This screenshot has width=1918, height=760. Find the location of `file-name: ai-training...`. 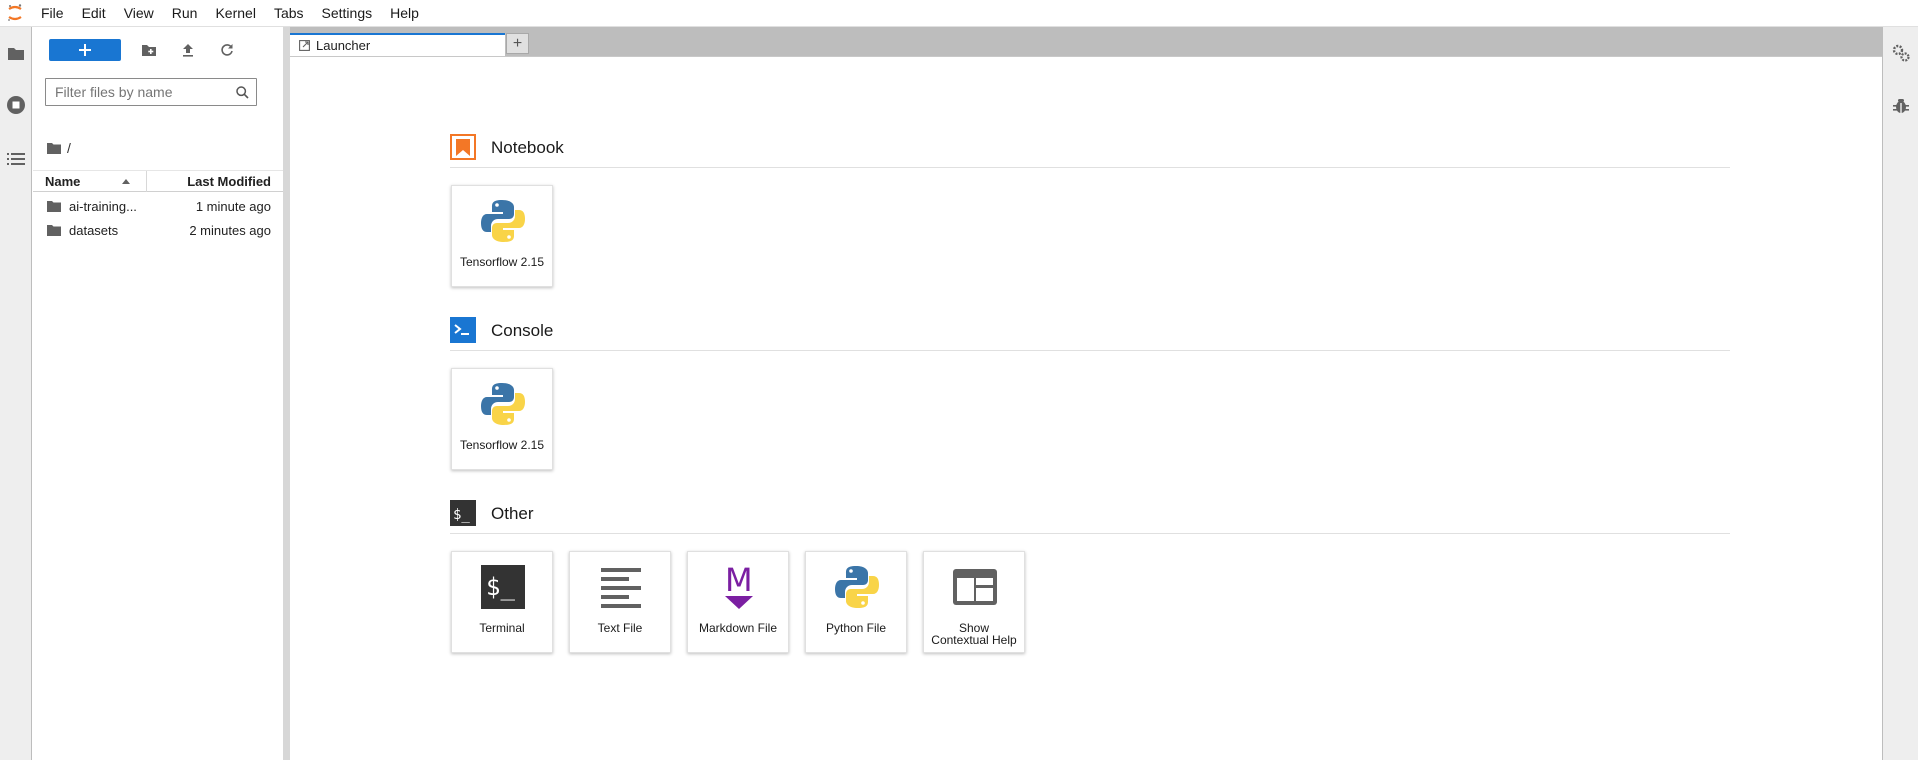

file-name: ai-training... is located at coordinates (103, 206).